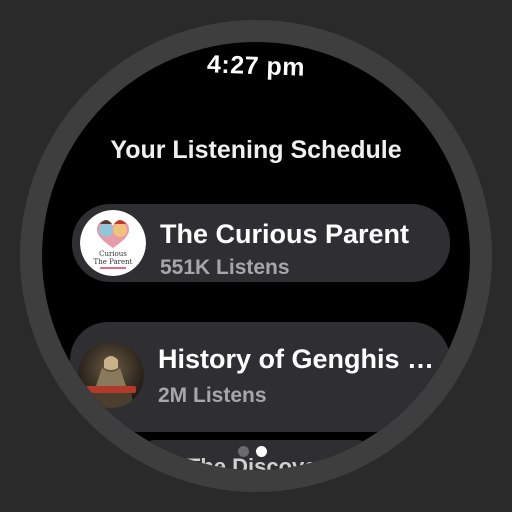 The height and width of the screenshot is (512, 512). I want to click on page-dot-active, so click(261, 451).